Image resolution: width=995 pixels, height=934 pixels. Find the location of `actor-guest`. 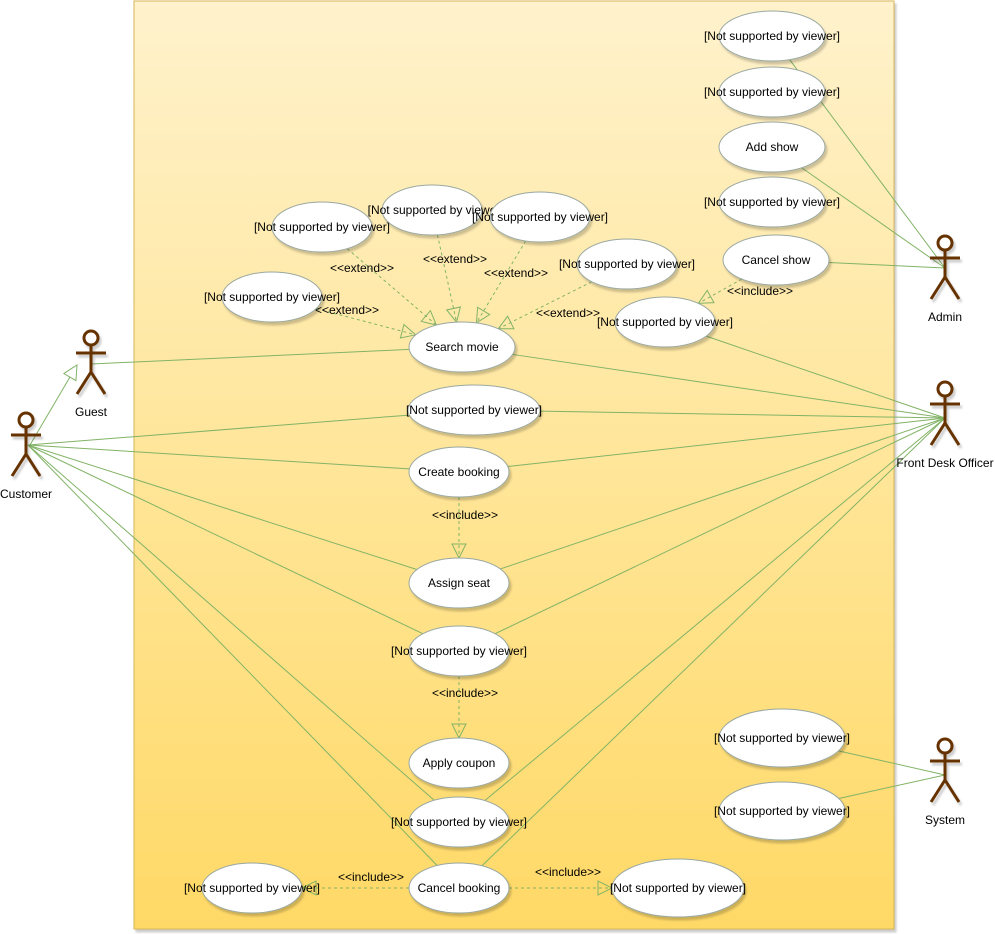

actor-guest is located at coordinates (91, 362).